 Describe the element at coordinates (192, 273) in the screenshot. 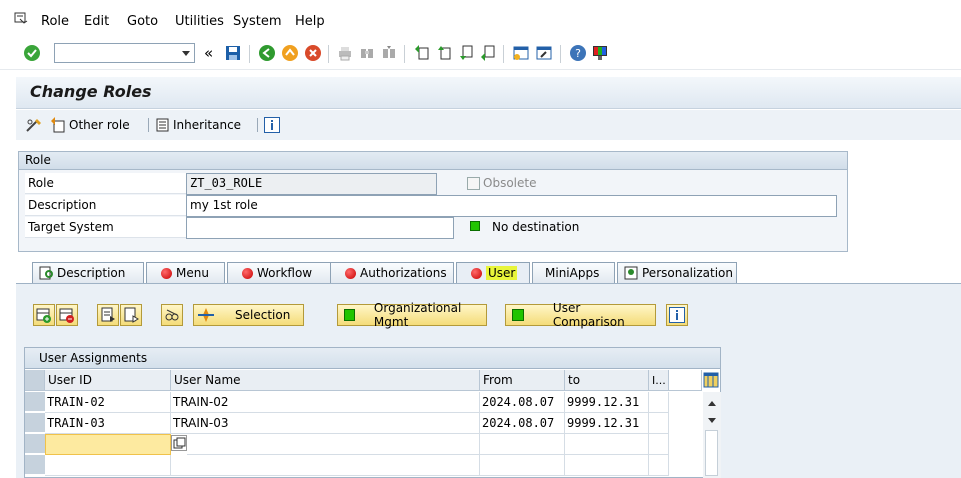

I see `tab-menu-label: Menu` at that location.